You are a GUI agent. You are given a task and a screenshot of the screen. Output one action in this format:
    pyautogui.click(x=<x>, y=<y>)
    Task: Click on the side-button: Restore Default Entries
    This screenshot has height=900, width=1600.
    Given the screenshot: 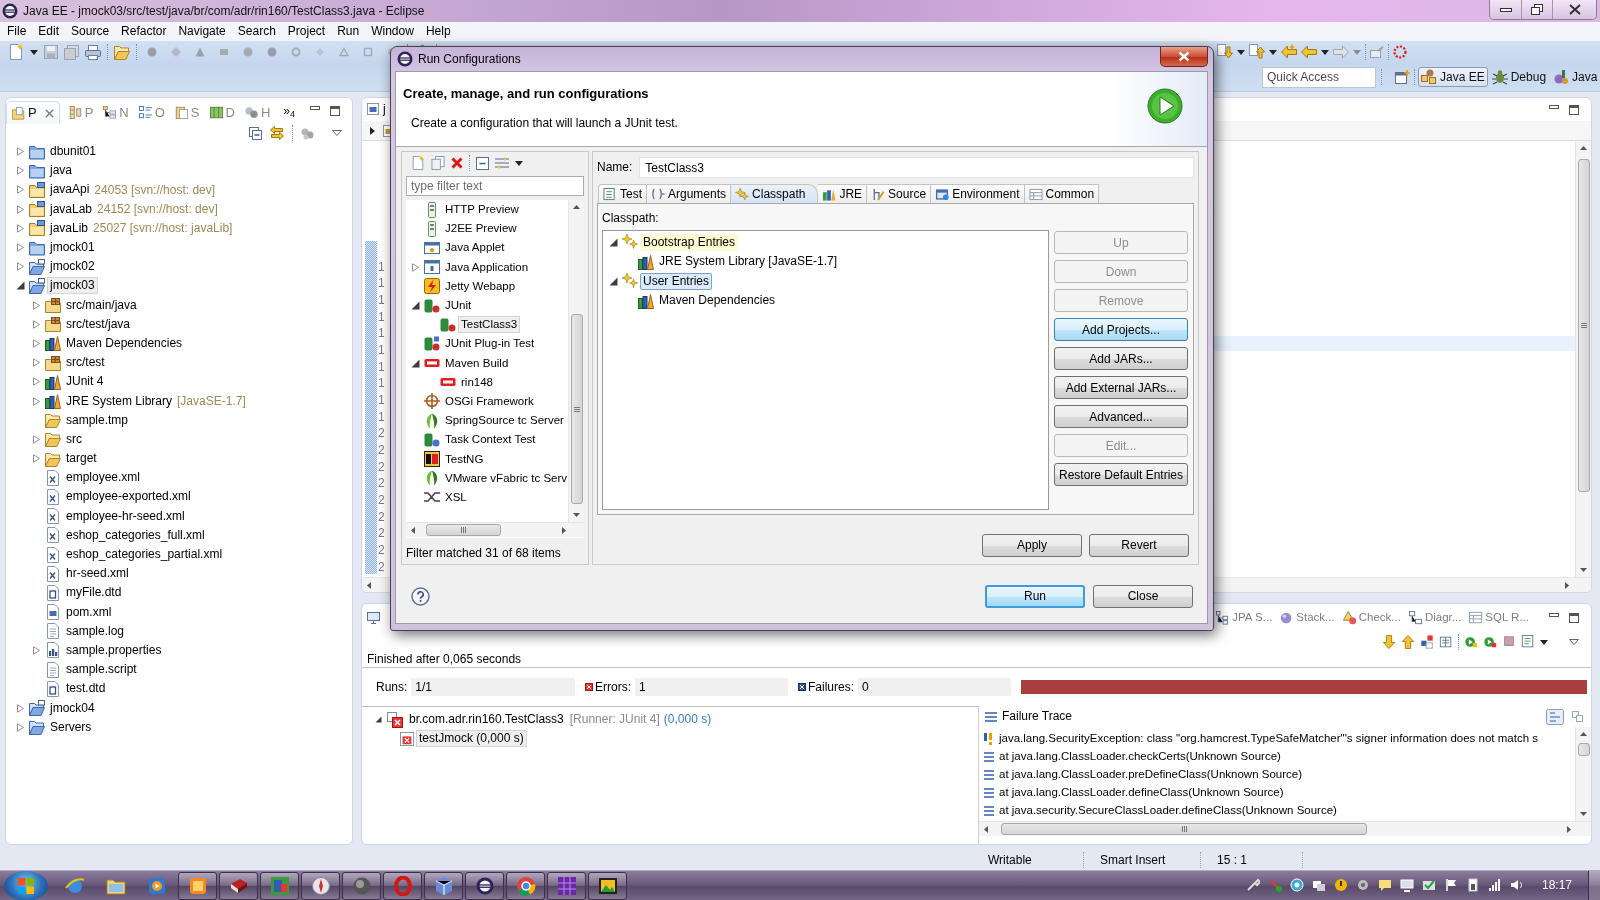 What is the action you would take?
    pyautogui.click(x=1121, y=475)
    